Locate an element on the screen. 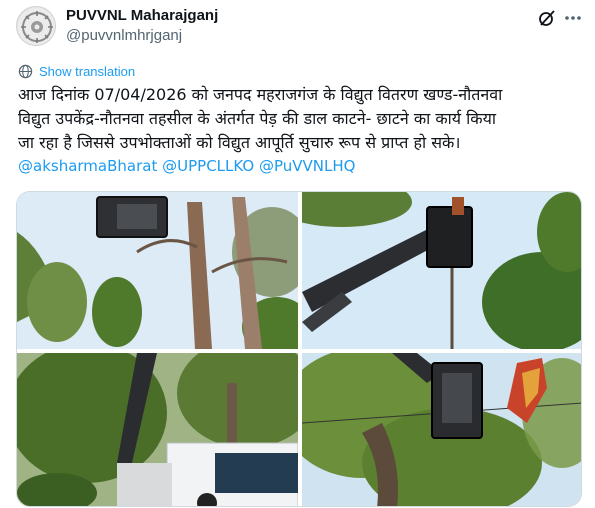 The height and width of the screenshot is (508, 595). grok-icon is located at coordinates (547, 18).